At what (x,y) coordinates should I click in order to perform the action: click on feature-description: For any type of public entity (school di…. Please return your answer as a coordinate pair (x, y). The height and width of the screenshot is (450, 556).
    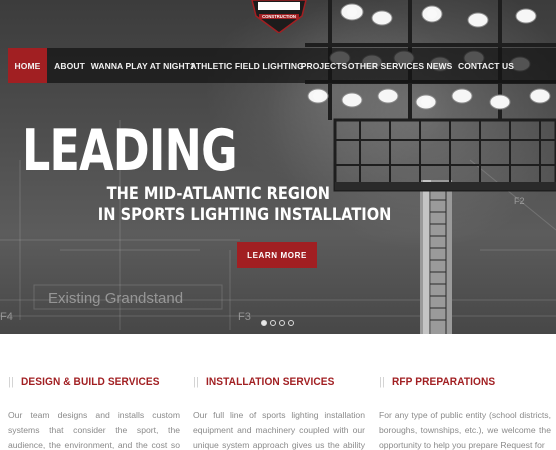
    Looking at the image, I should click on (465, 430).